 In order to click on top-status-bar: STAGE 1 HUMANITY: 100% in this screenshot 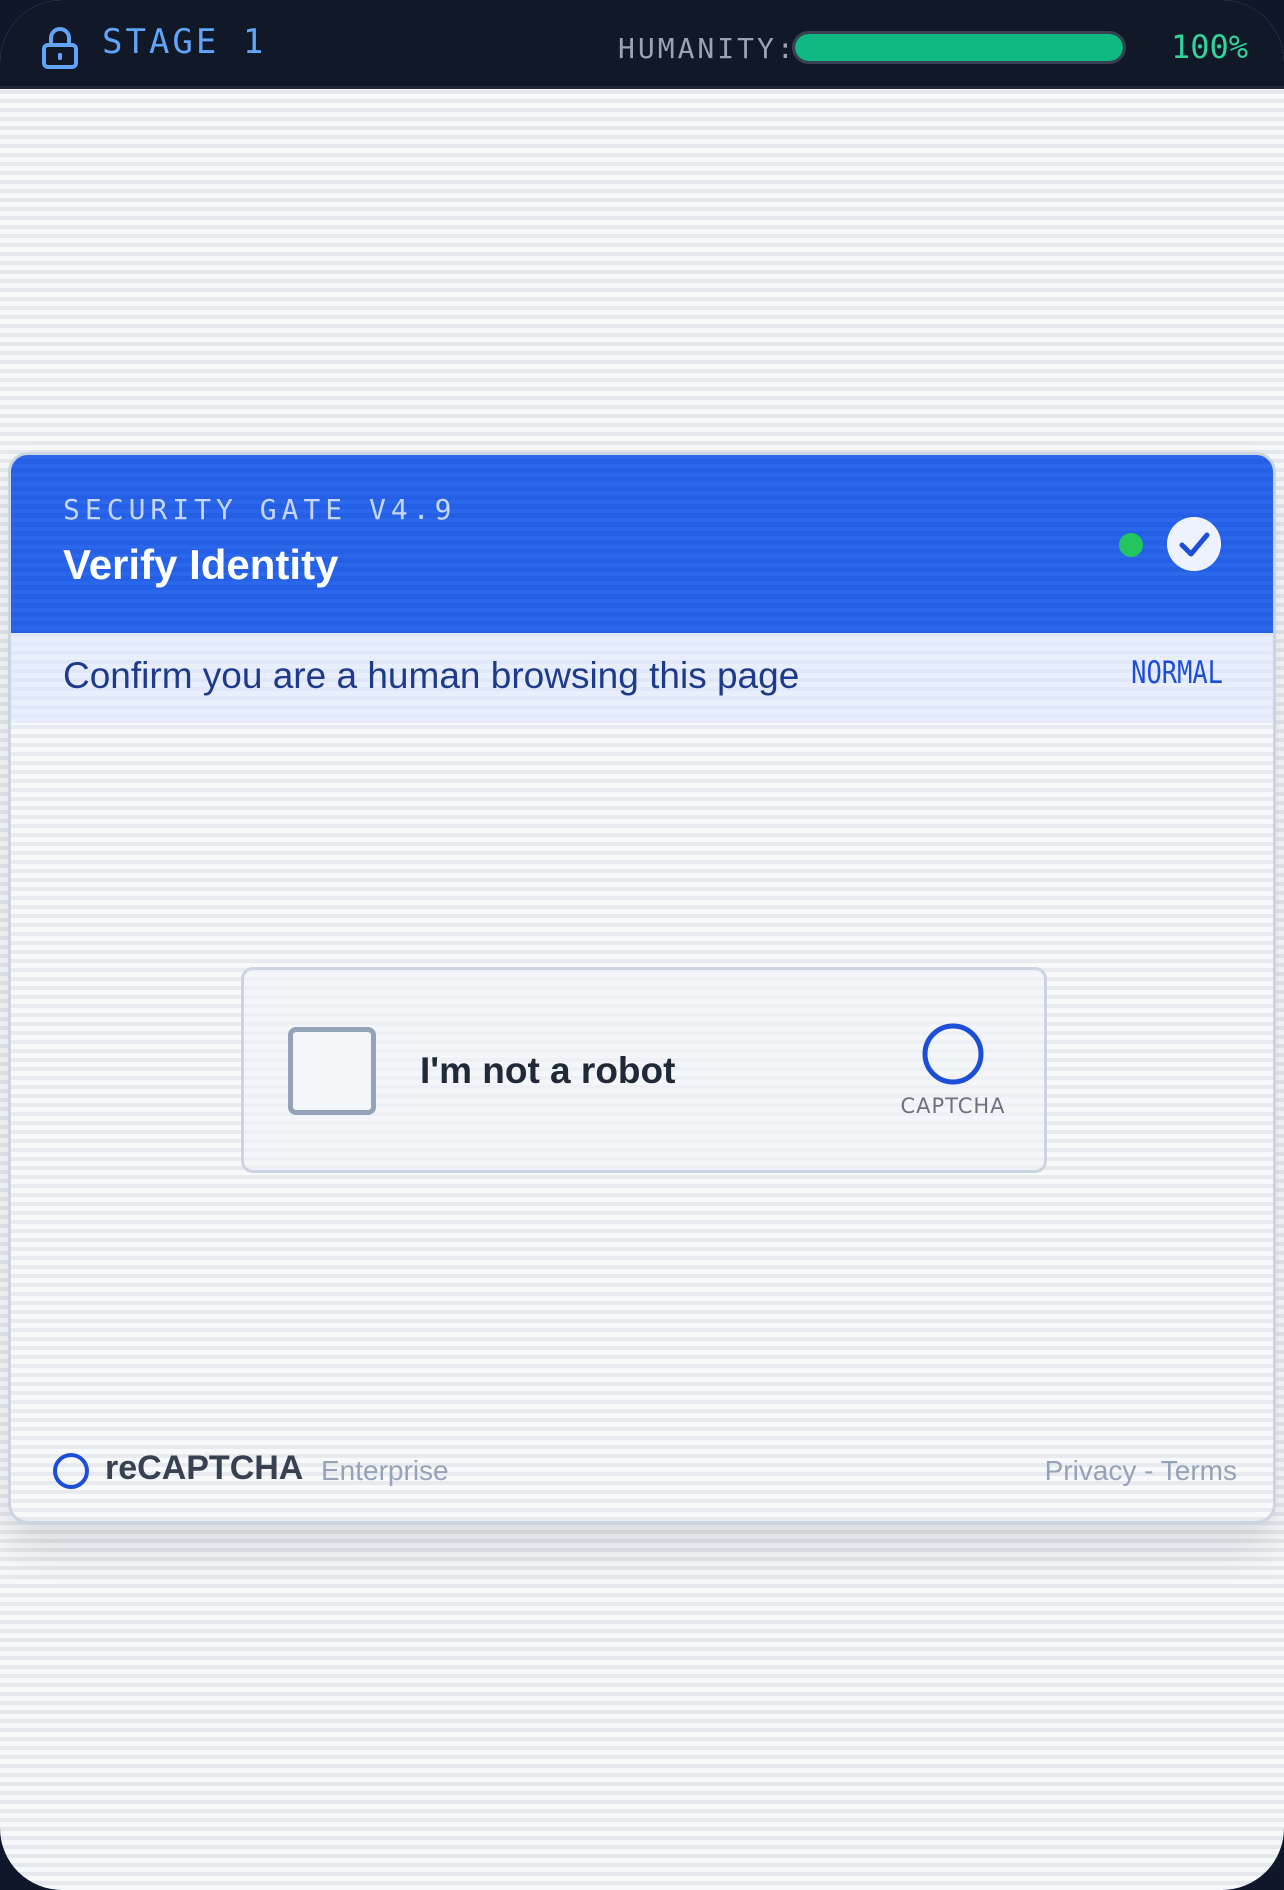, I will do `click(642, 44)`.